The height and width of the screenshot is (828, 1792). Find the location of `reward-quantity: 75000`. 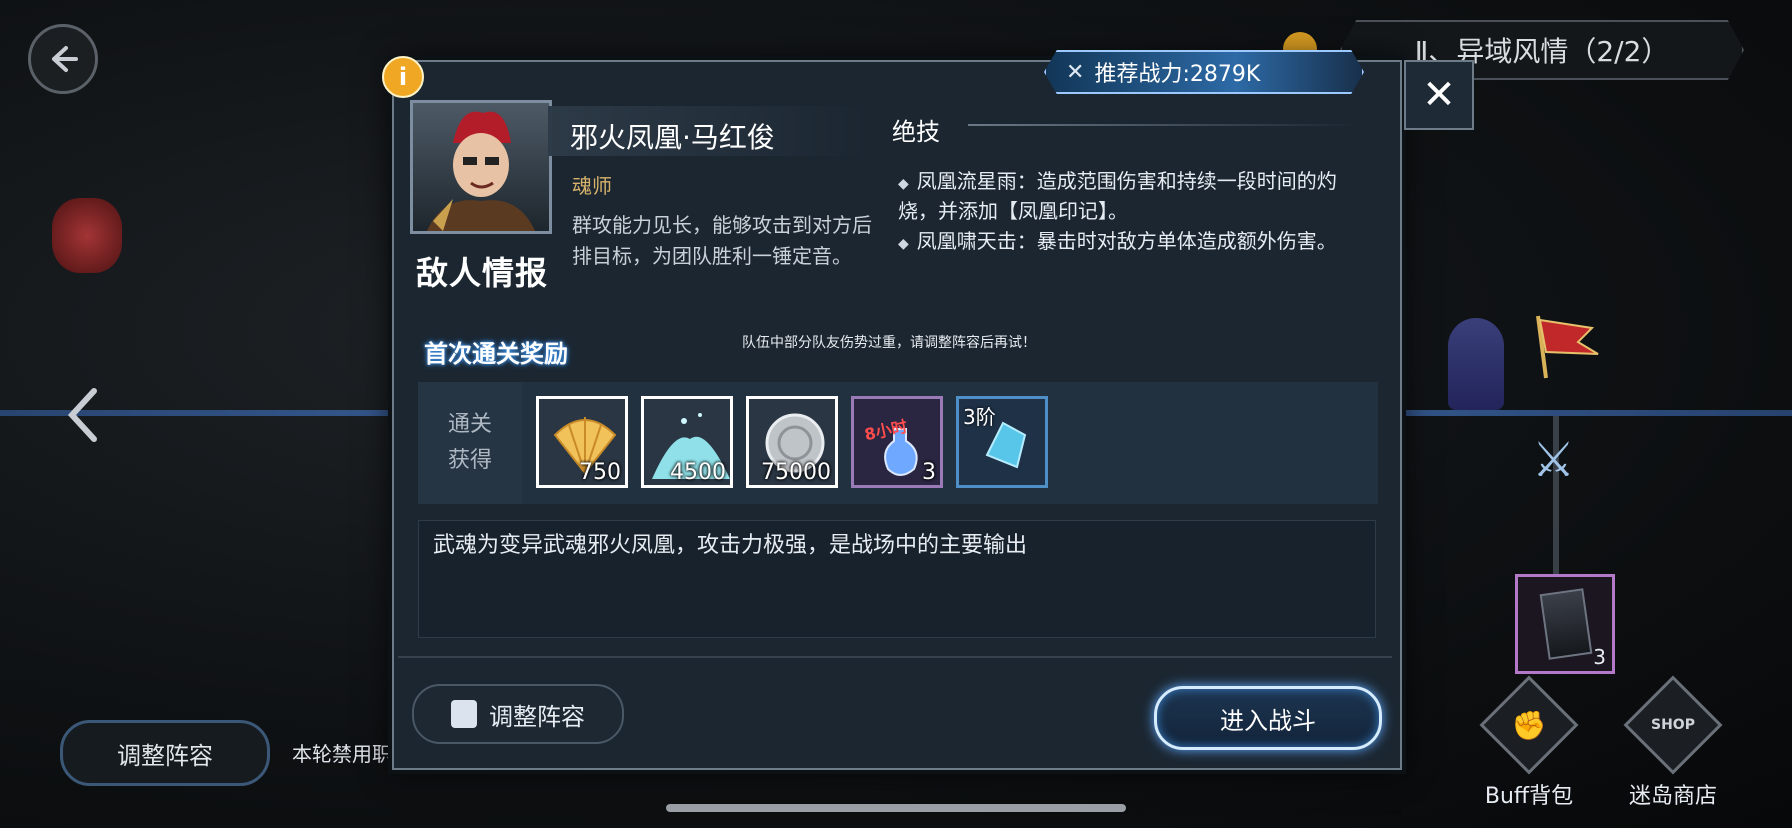

reward-quantity: 75000 is located at coordinates (796, 472).